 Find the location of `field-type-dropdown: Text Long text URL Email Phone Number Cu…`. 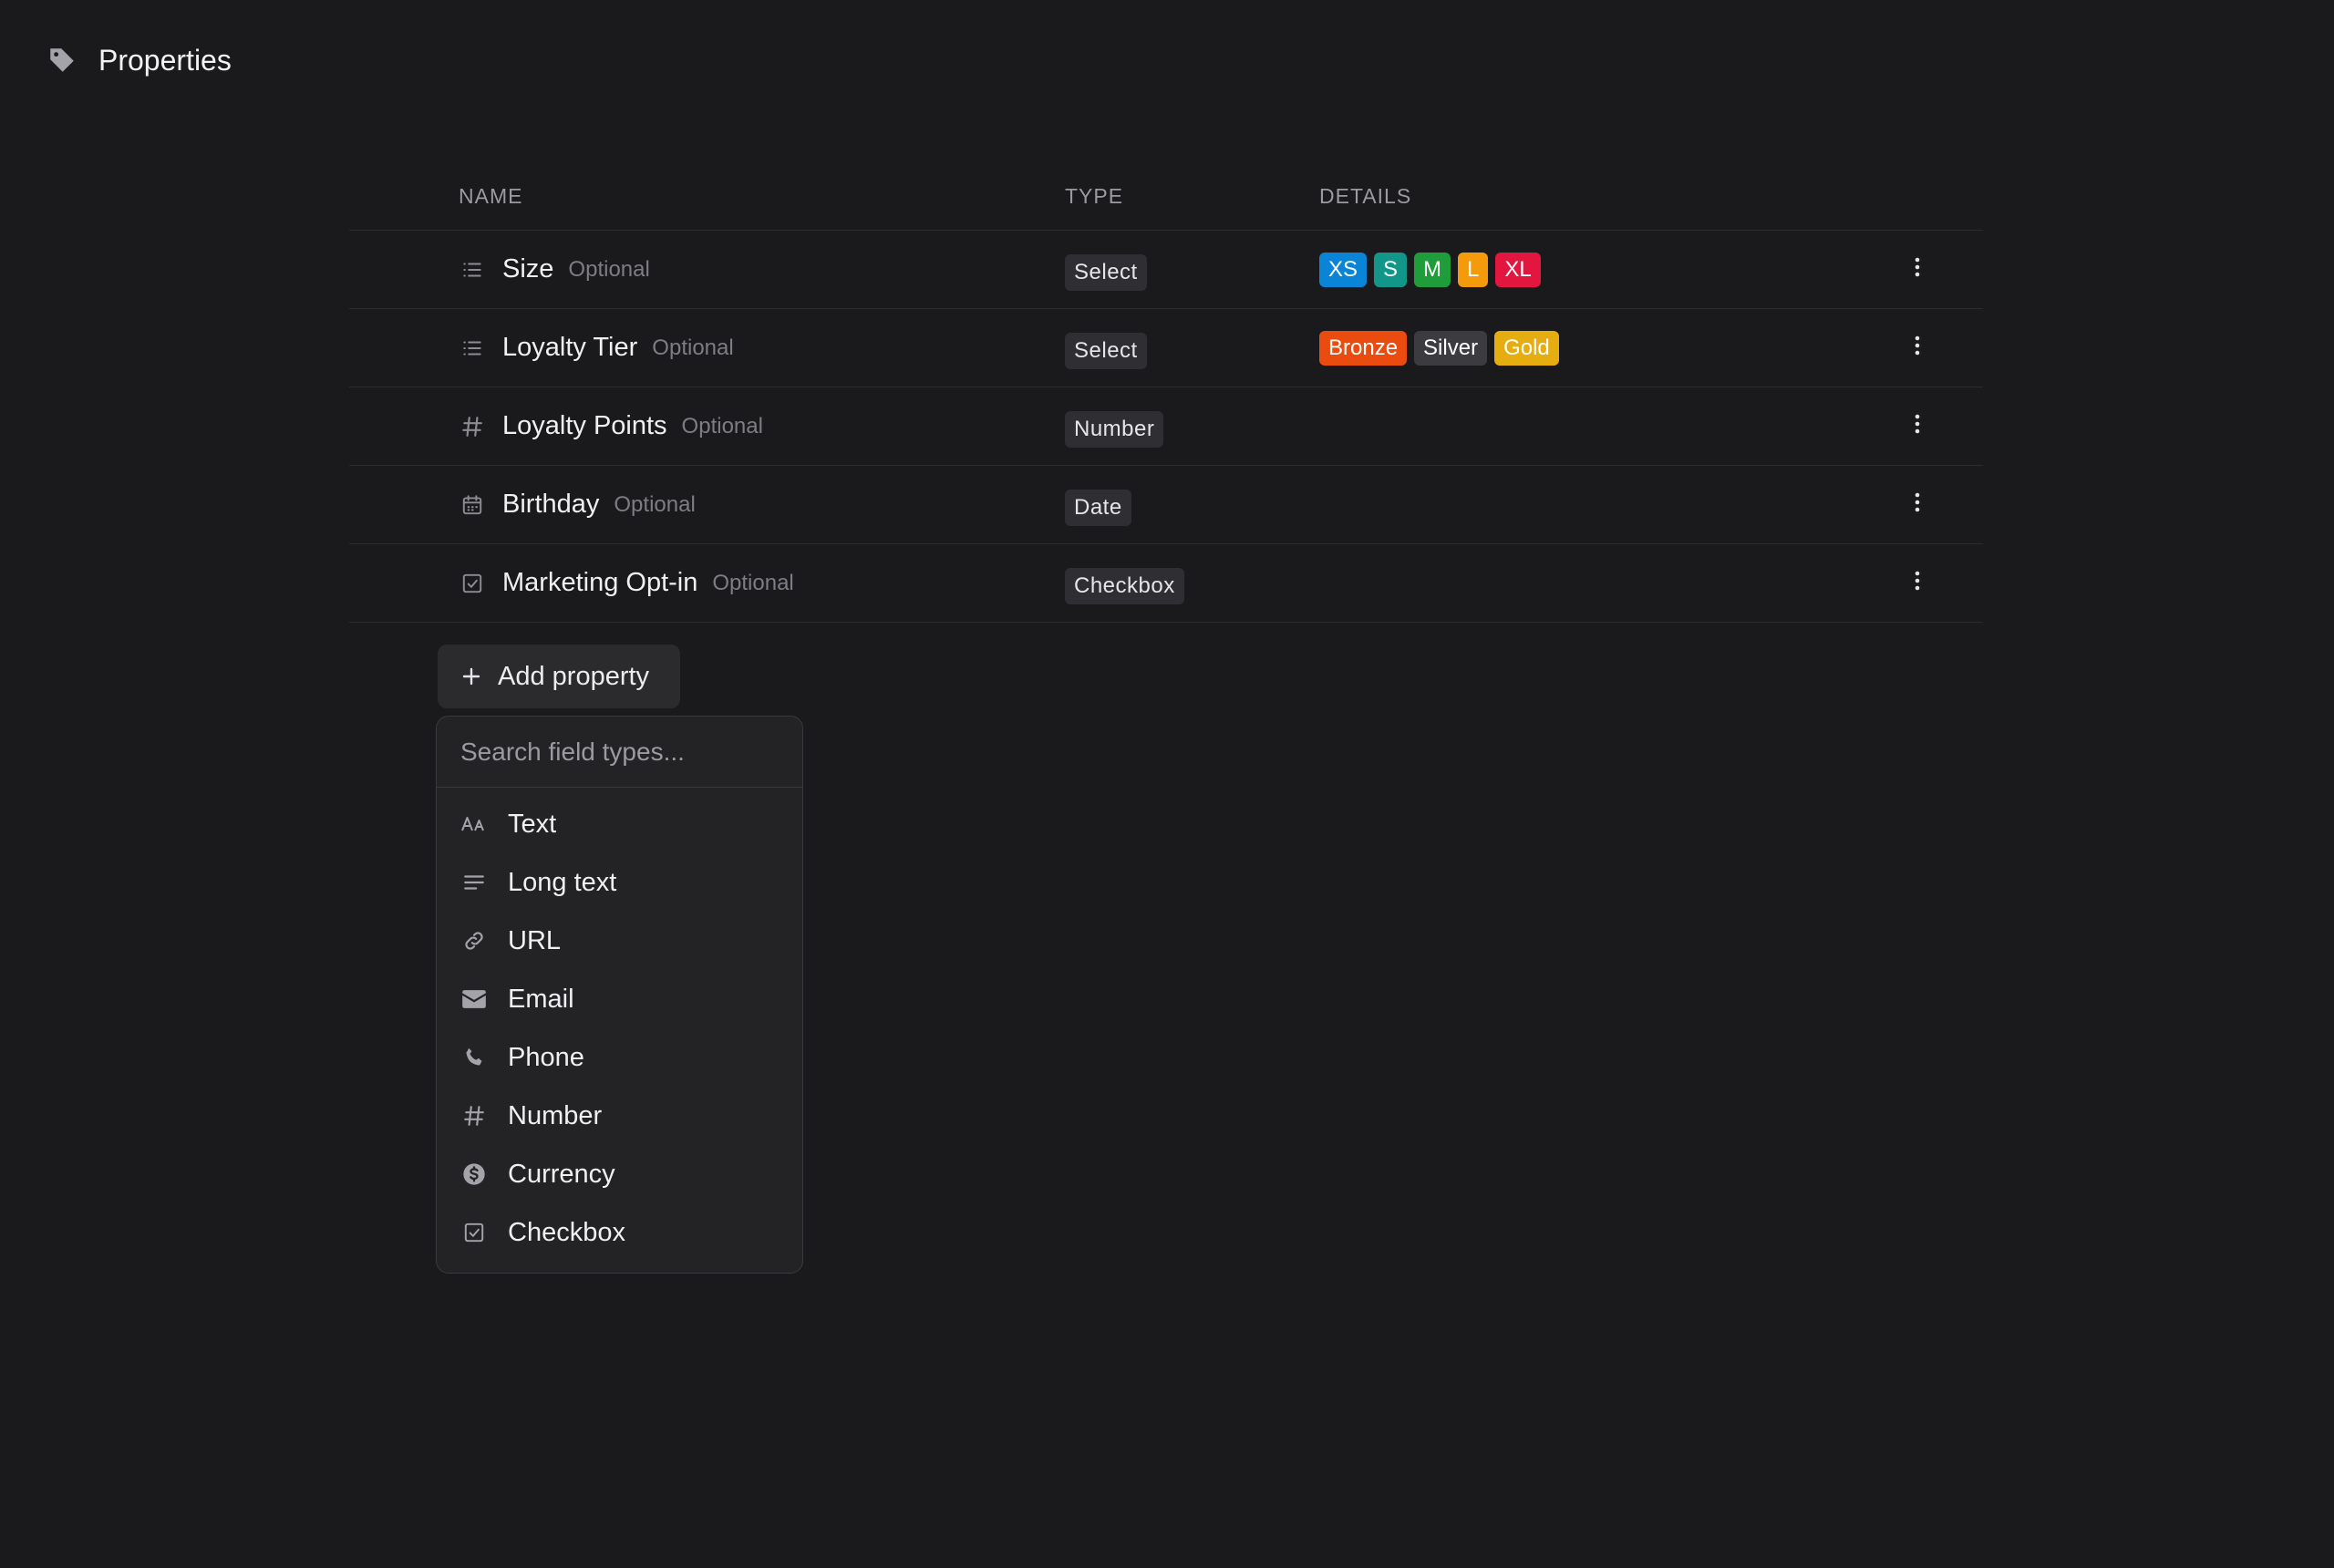

field-type-dropdown: Text Long text URL Email Phone Number Cu… is located at coordinates (620, 995).